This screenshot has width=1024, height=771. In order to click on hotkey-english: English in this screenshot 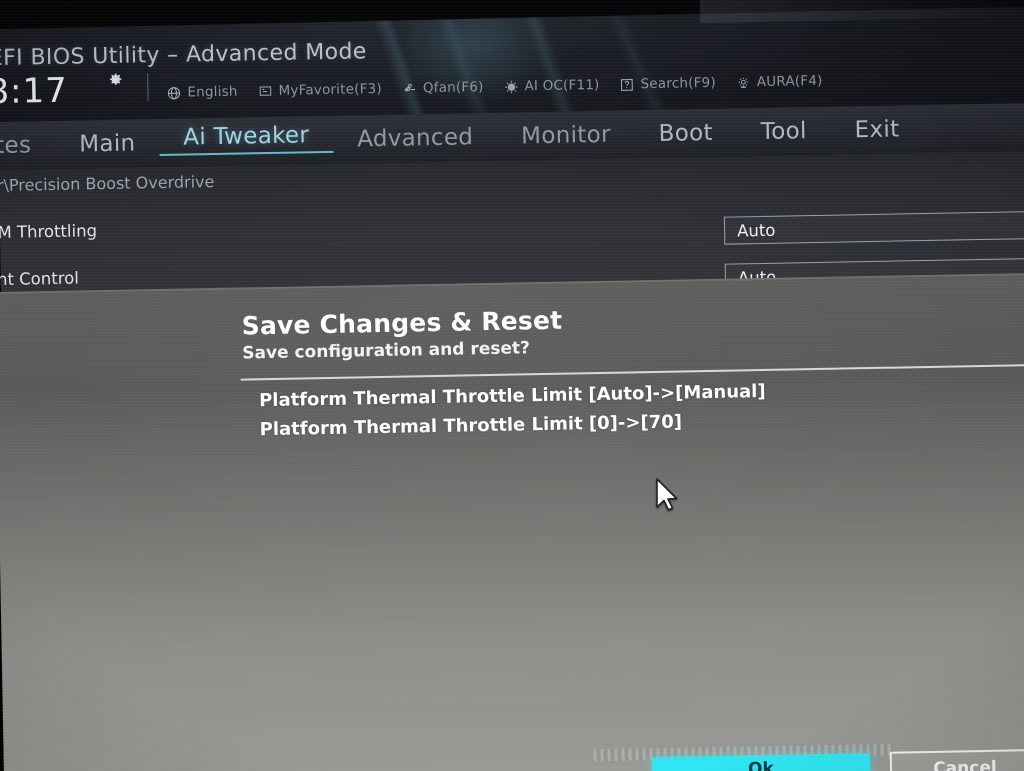, I will do `click(201, 92)`.